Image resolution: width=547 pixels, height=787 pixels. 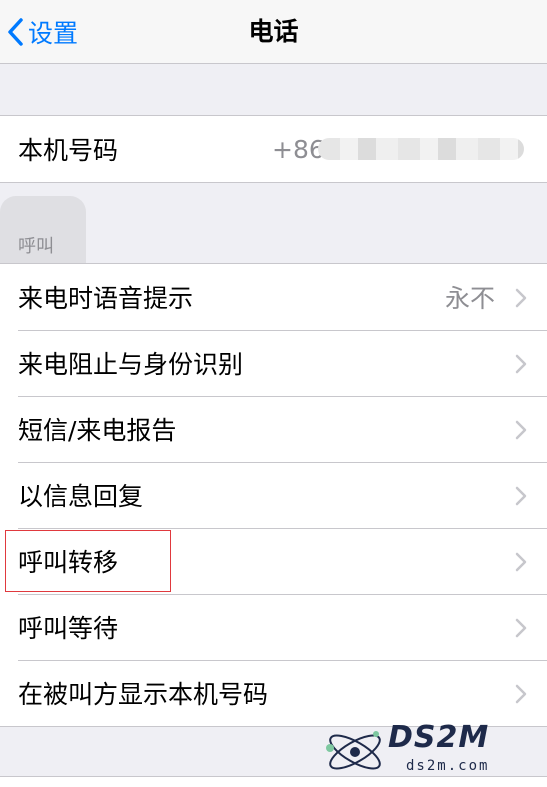 I want to click on row-label: 以信息回复, so click(x=81, y=496).